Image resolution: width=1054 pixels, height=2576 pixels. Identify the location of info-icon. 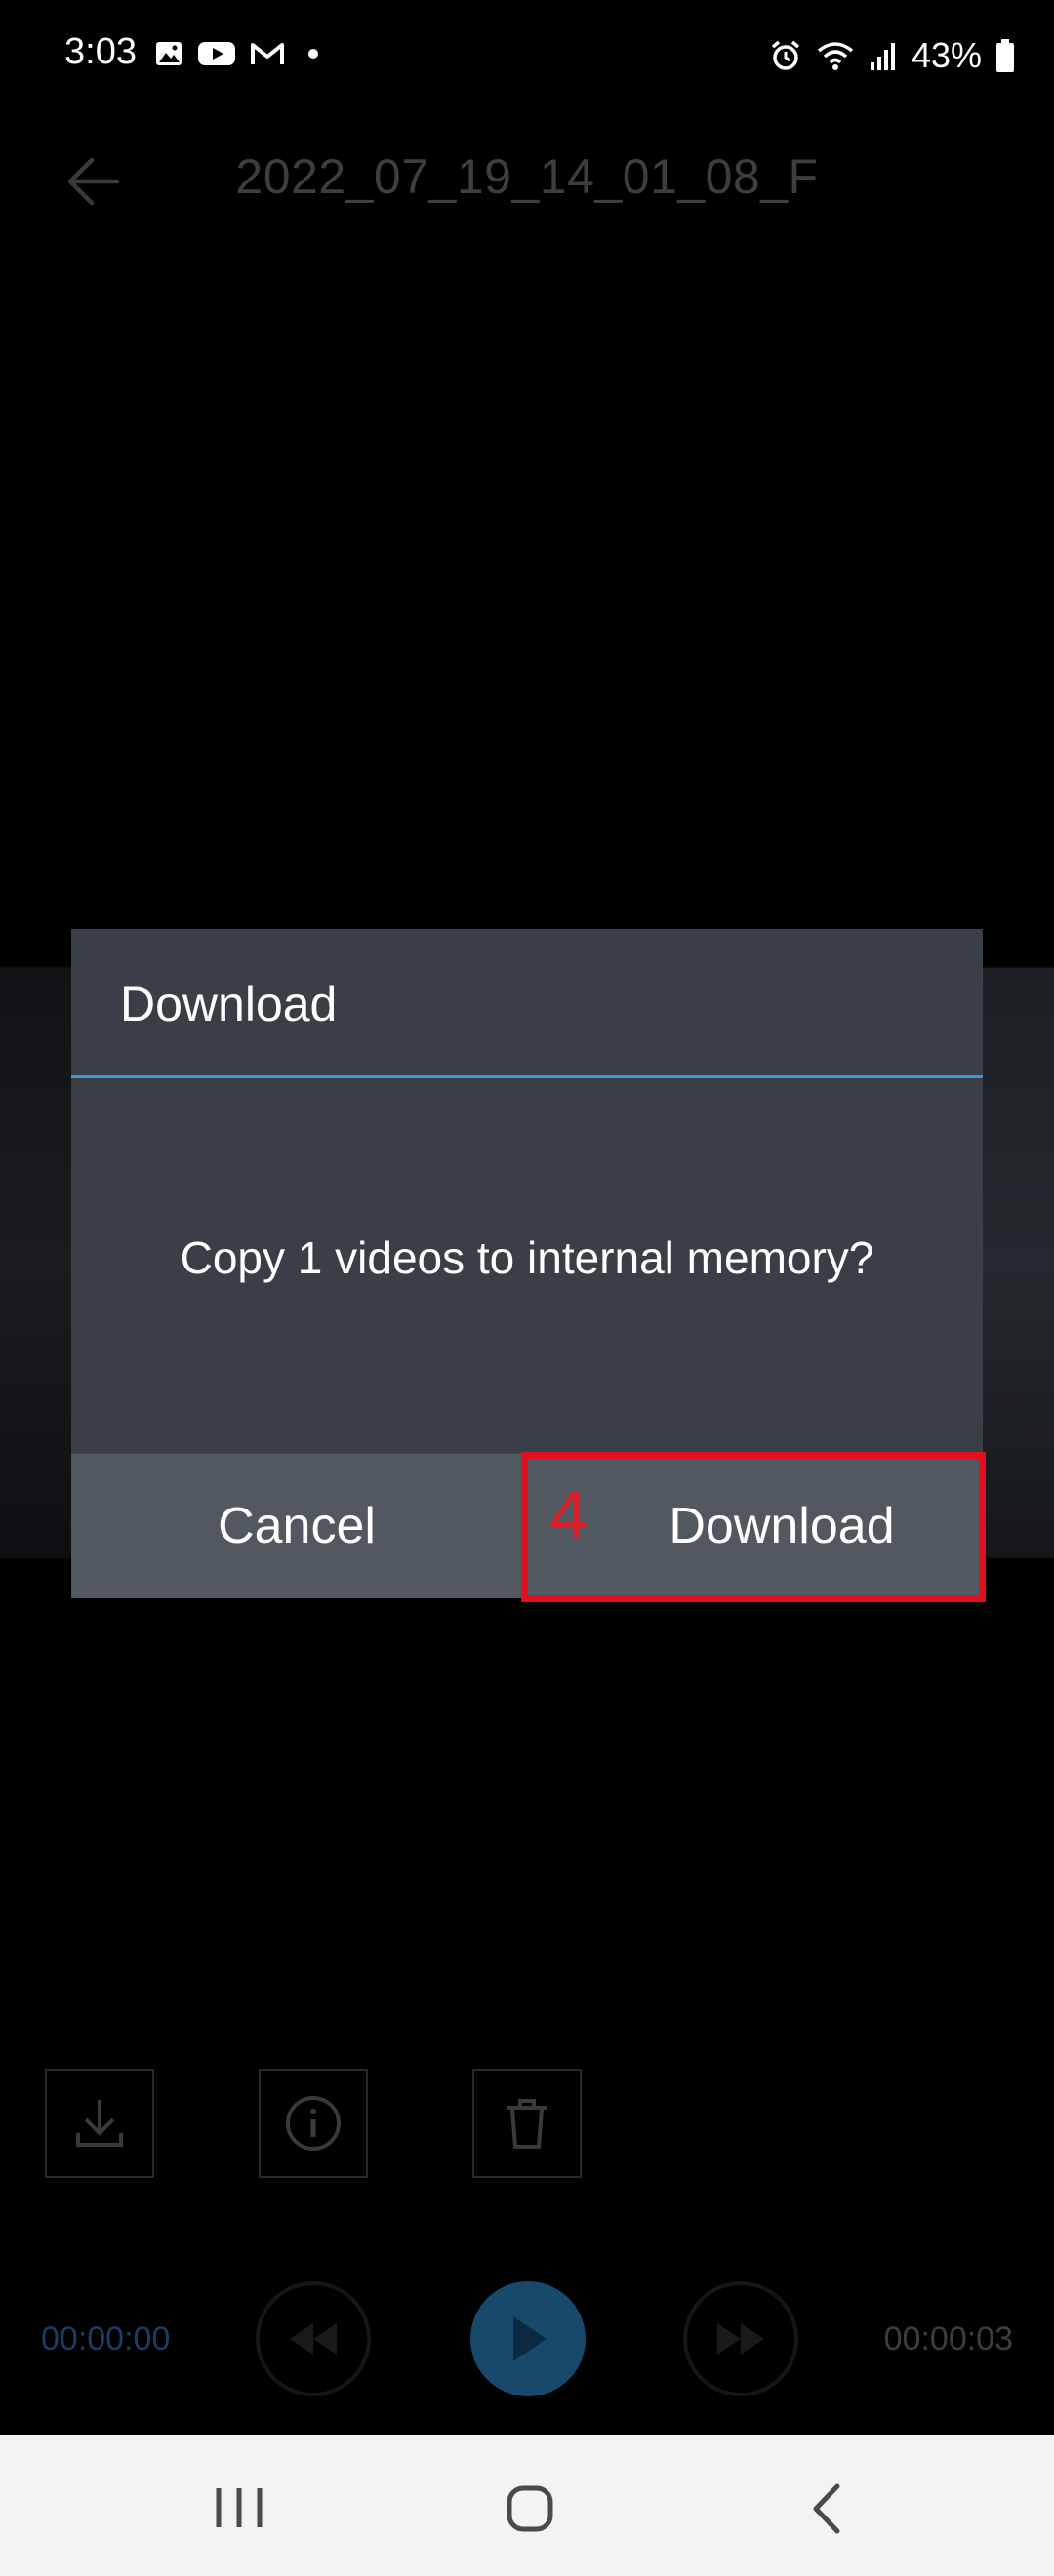
(314, 2123).